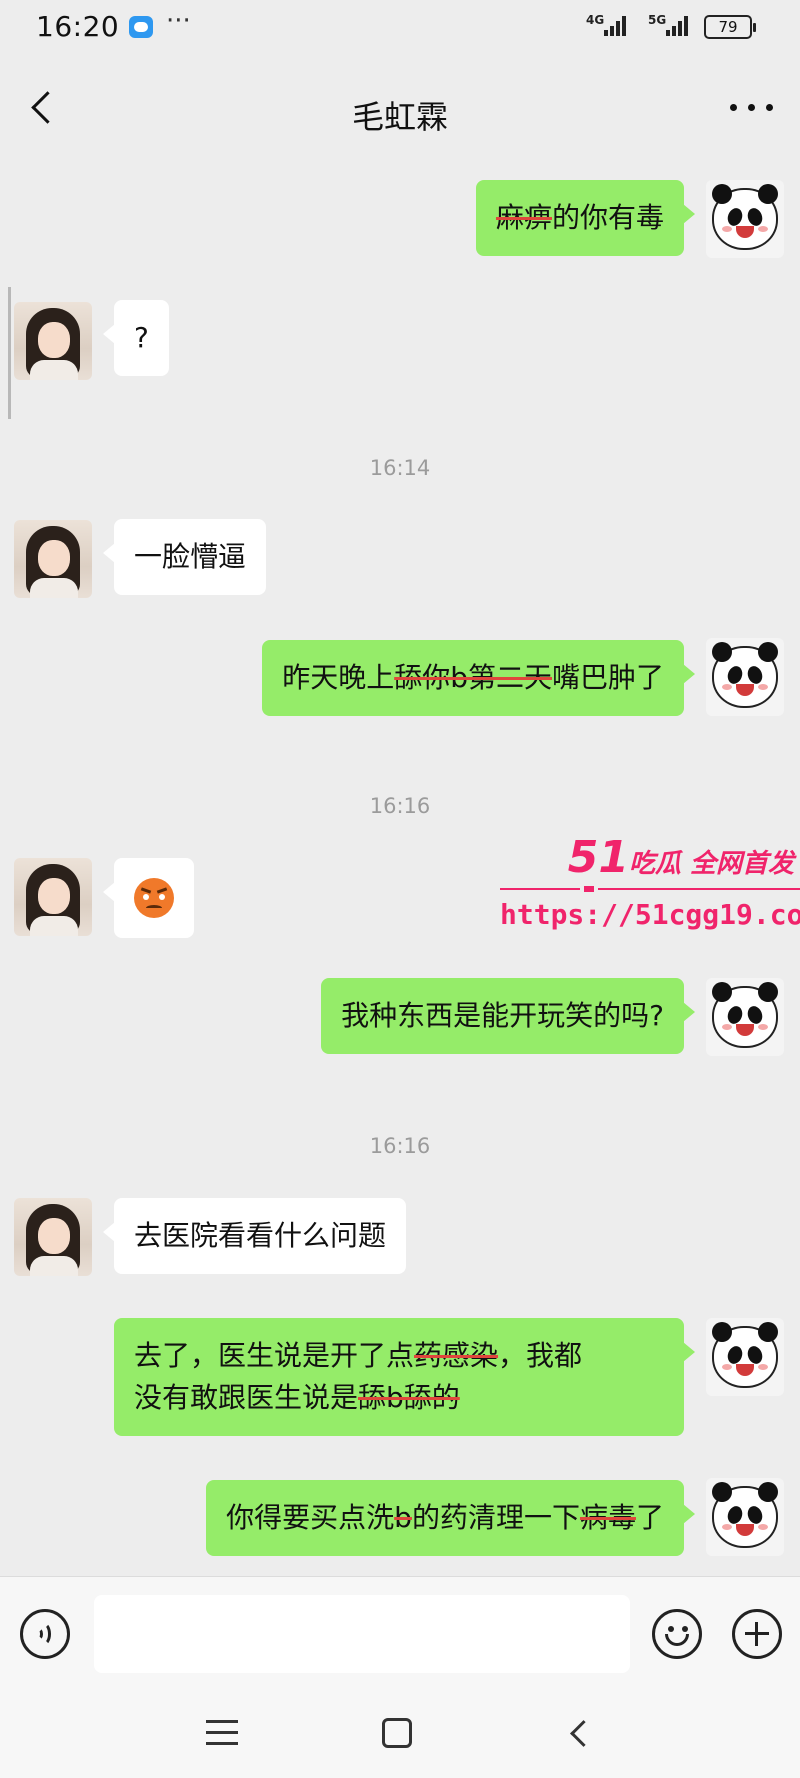 This screenshot has height=1778, width=800. What do you see at coordinates (136, 338) in the screenshot?
I see `received-message-bubble: ?` at bounding box center [136, 338].